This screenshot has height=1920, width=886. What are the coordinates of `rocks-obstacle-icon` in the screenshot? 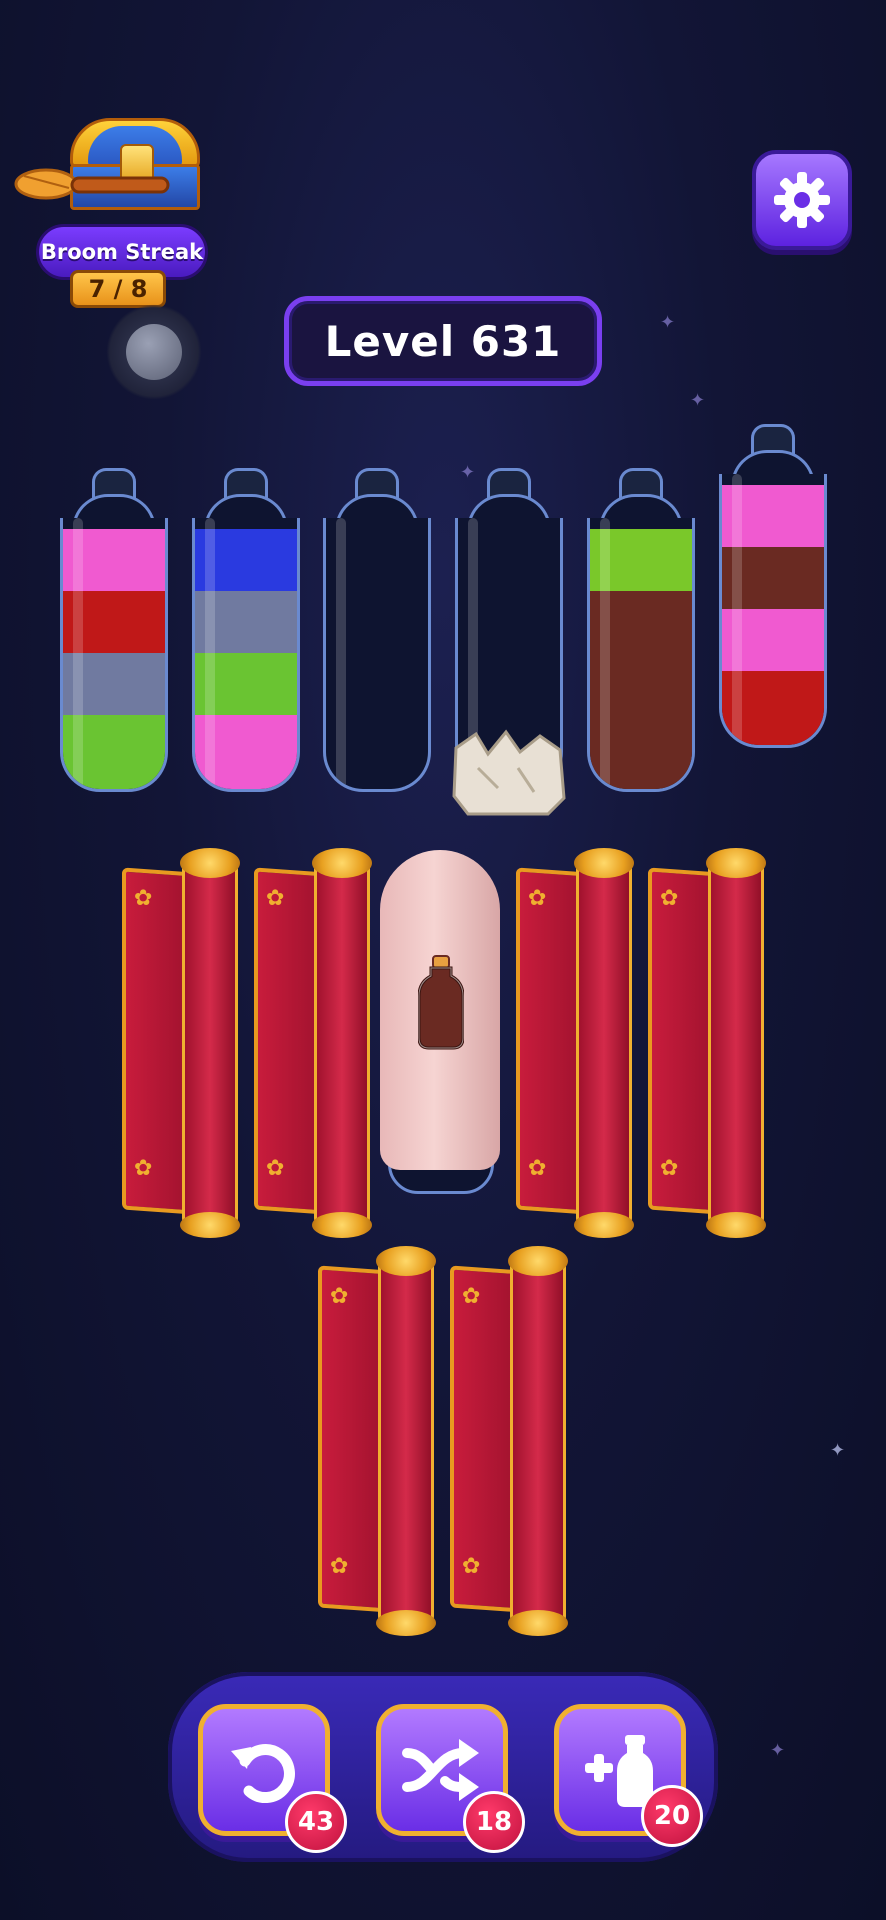 It's located at (509, 772).